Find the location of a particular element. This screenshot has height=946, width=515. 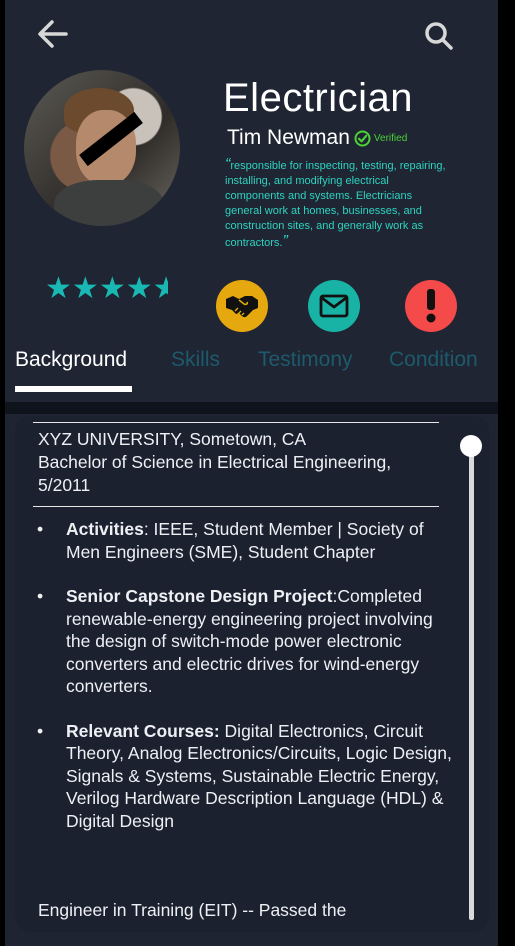

verified-badge: Verified is located at coordinates (380, 138).